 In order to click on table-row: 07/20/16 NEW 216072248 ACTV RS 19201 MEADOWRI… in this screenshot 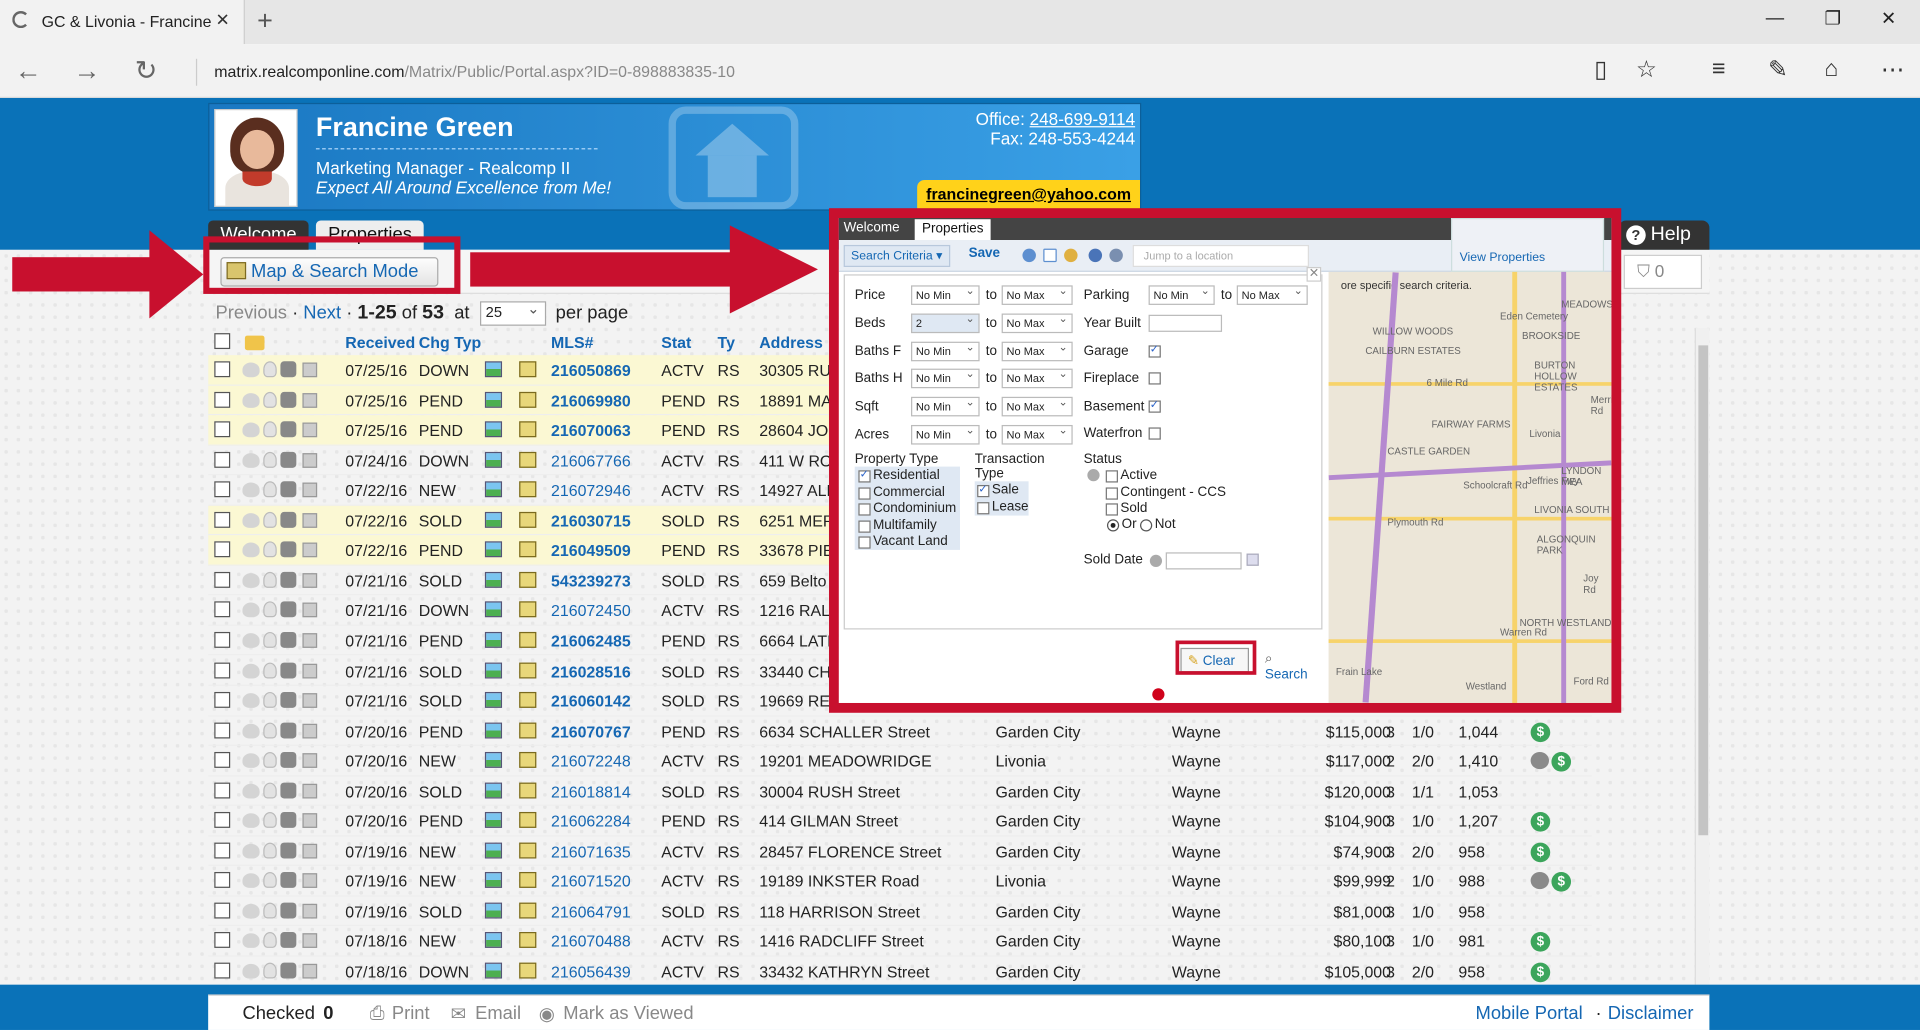, I will do `click(900, 761)`.